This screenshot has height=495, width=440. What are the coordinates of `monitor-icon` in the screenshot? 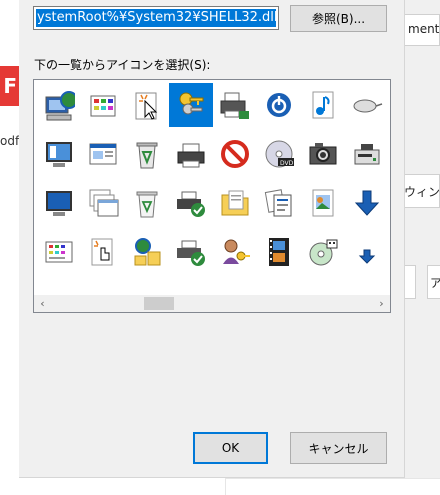 It's located at (59, 203).